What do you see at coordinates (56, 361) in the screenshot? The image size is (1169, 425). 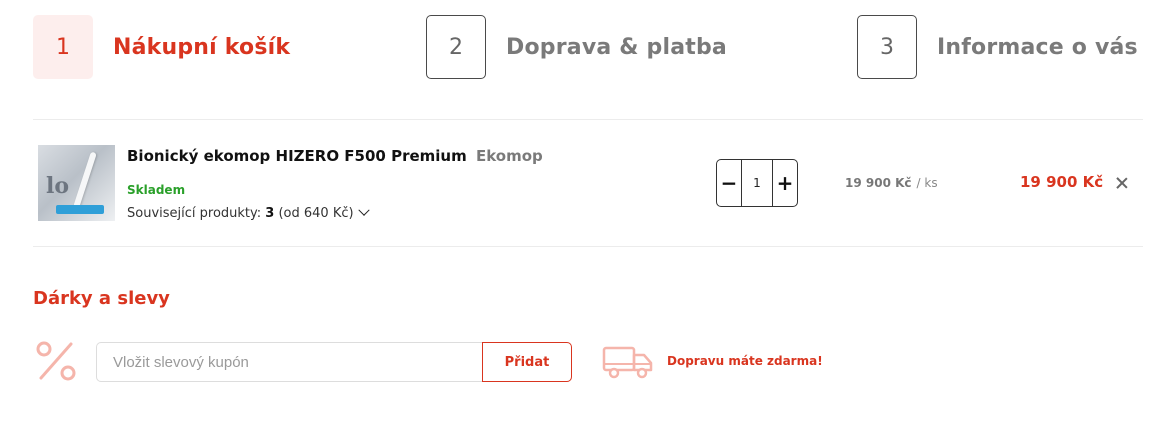 I see `percent-icon` at bounding box center [56, 361].